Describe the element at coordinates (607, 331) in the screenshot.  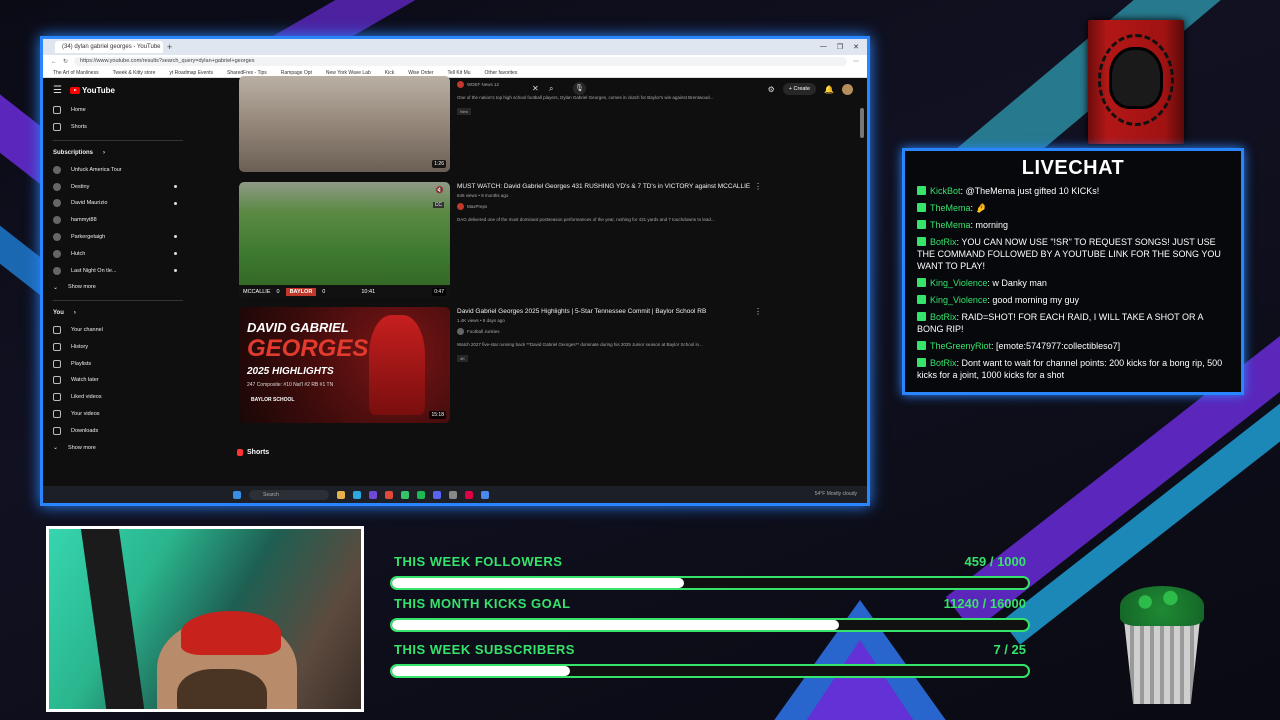
I see `channel-row: Football Junkies` at that location.